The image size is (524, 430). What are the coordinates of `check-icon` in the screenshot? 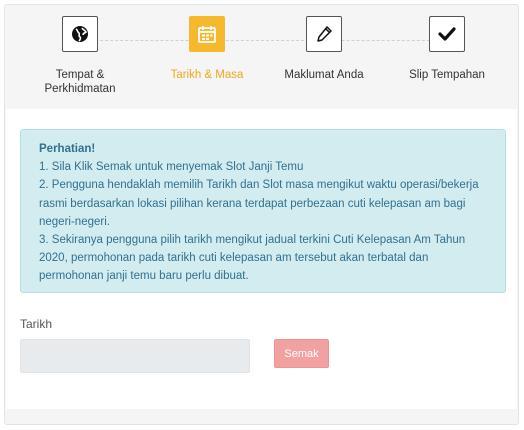 It's located at (447, 34).